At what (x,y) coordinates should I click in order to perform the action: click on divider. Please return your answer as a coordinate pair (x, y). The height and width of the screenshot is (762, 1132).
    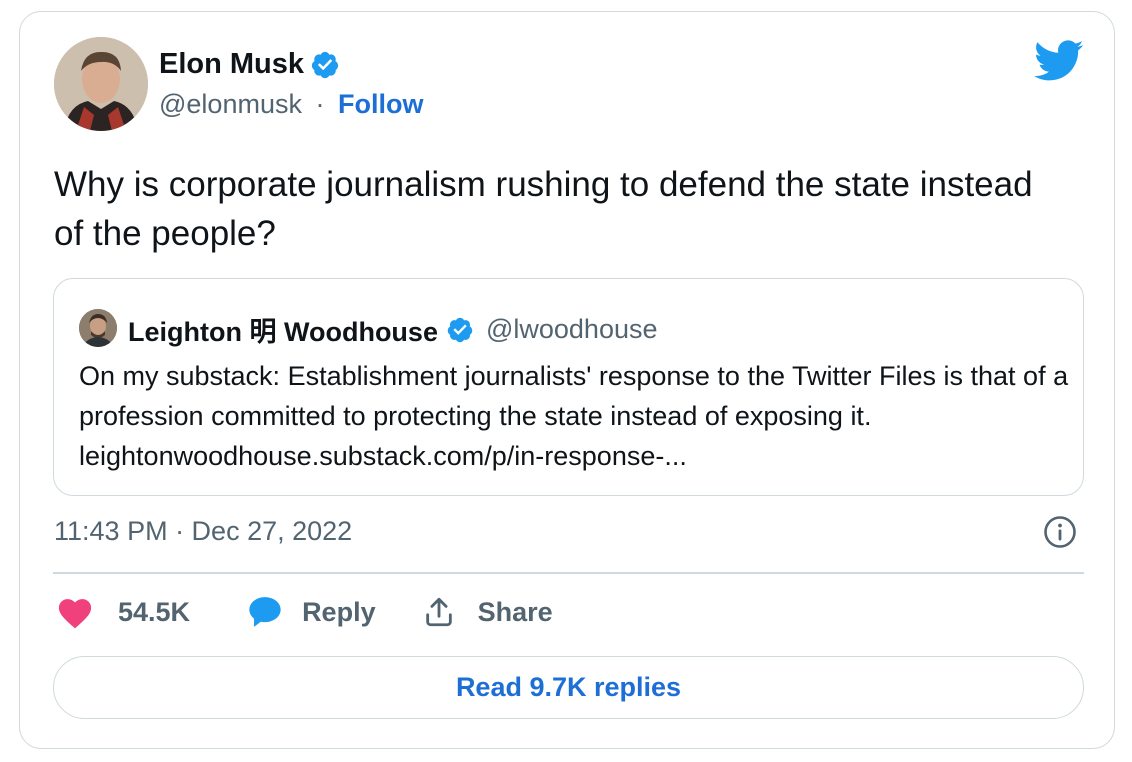
    Looking at the image, I should click on (568, 573).